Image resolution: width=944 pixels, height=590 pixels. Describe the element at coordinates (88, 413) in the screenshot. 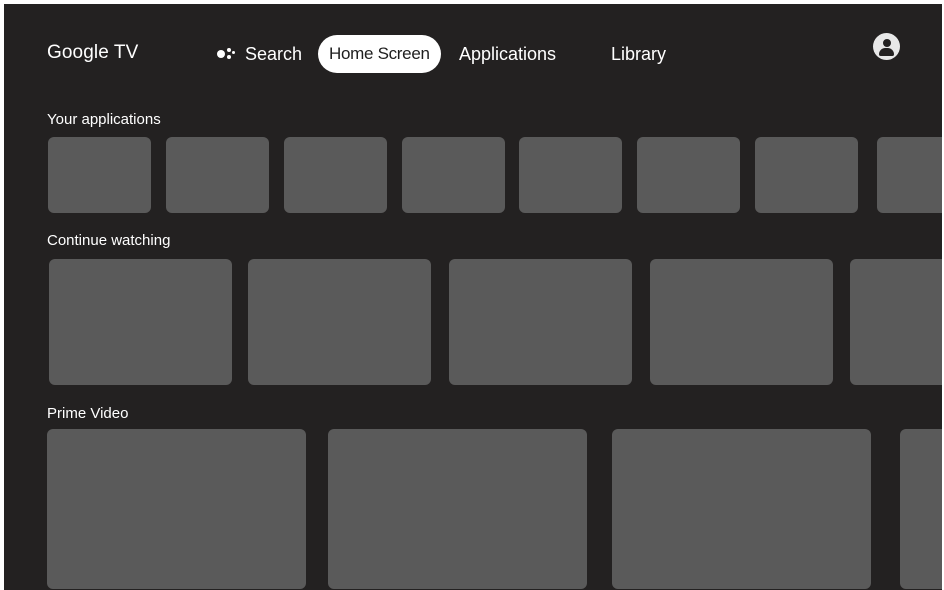

I see `section-title-prime-video: Prime Video` at that location.